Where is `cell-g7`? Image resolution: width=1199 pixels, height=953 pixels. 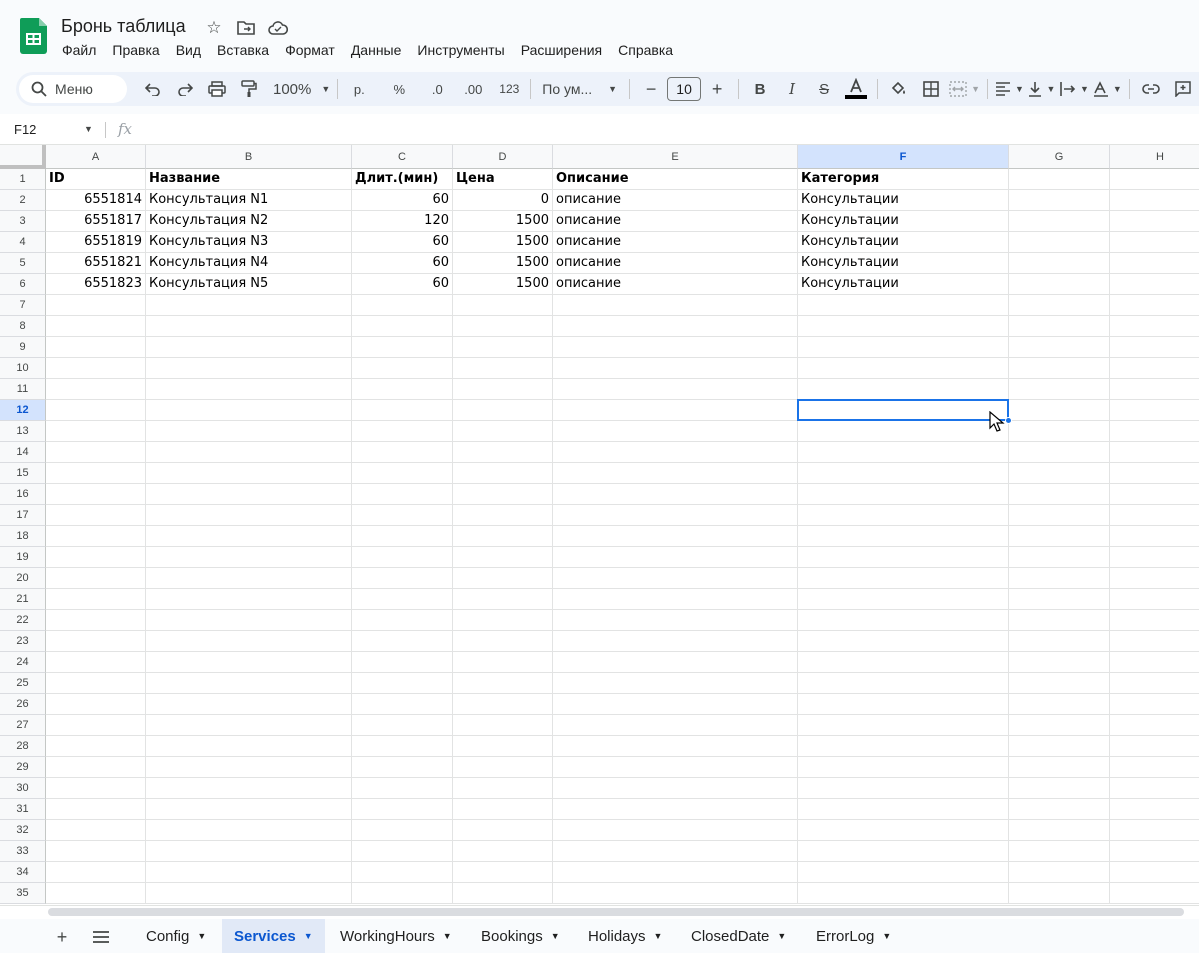
cell-g7 is located at coordinates (1059, 305).